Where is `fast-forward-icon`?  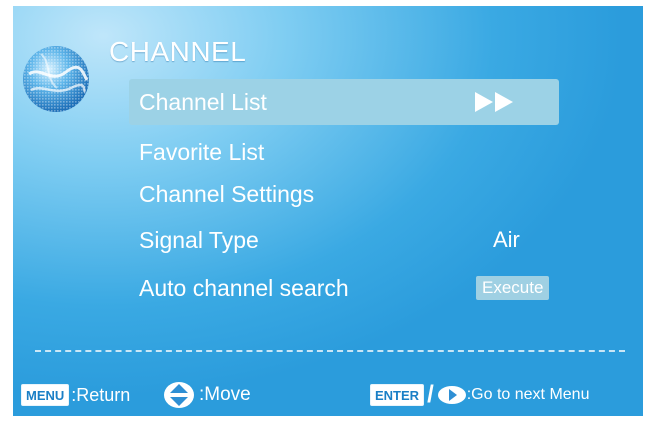 fast-forward-icon is located at coordinates (494, 102).